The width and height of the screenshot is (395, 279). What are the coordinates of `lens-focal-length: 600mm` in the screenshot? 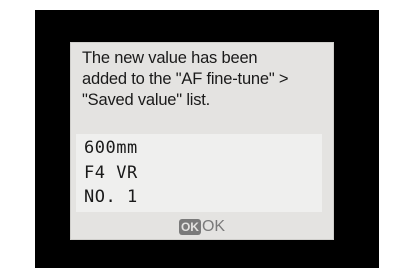 It's located at (111, 148).